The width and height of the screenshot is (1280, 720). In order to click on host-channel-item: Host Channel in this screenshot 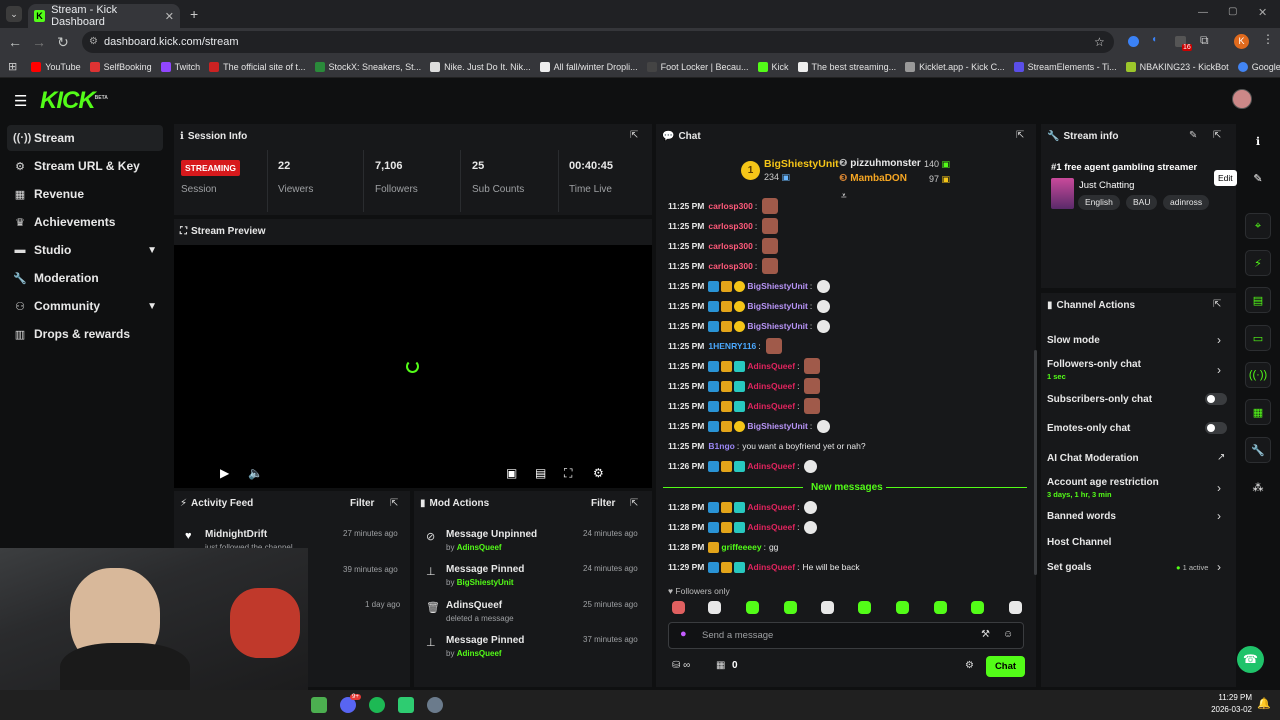, I will do `click(1079, 542)`.